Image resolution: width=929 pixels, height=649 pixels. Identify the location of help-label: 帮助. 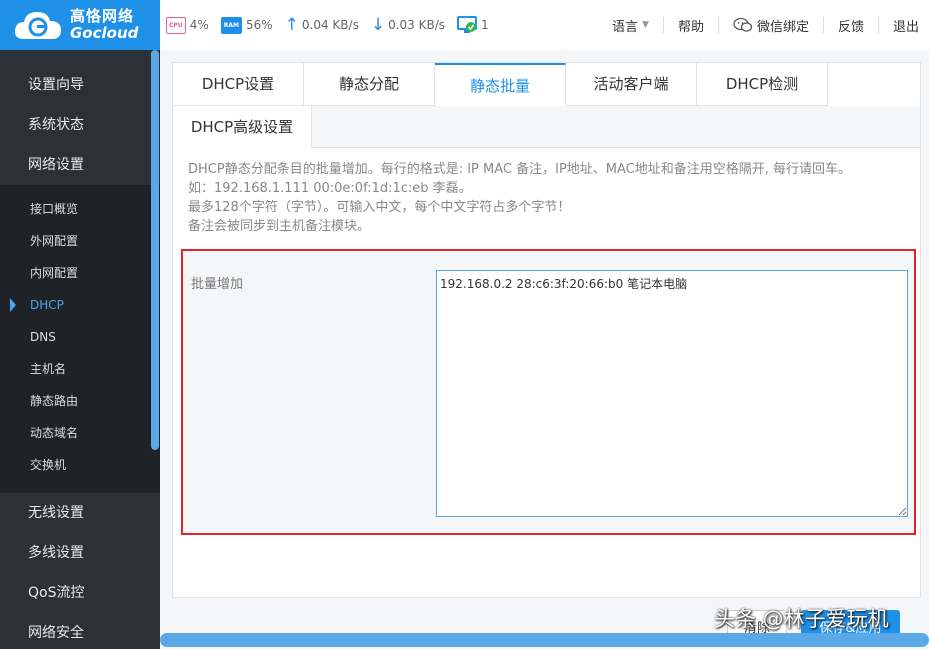
(690, 27).